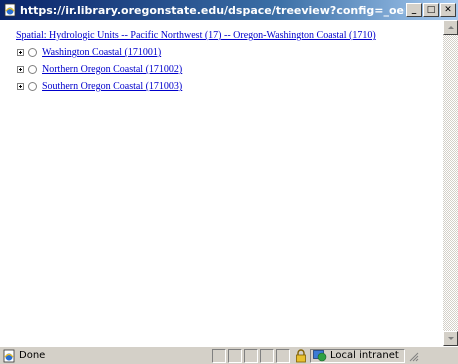 The width and height of the screenshot is (458, 364). I want to click on status-main-panel: Done, so click(106, 356).